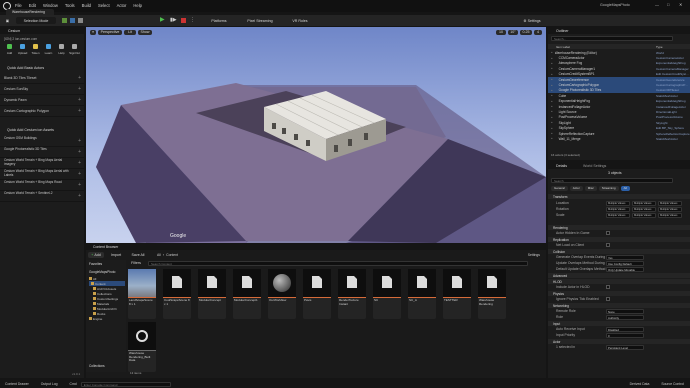 The image size is (690, 388). I want to click on menu-tools: Tools, so click(70, 5).